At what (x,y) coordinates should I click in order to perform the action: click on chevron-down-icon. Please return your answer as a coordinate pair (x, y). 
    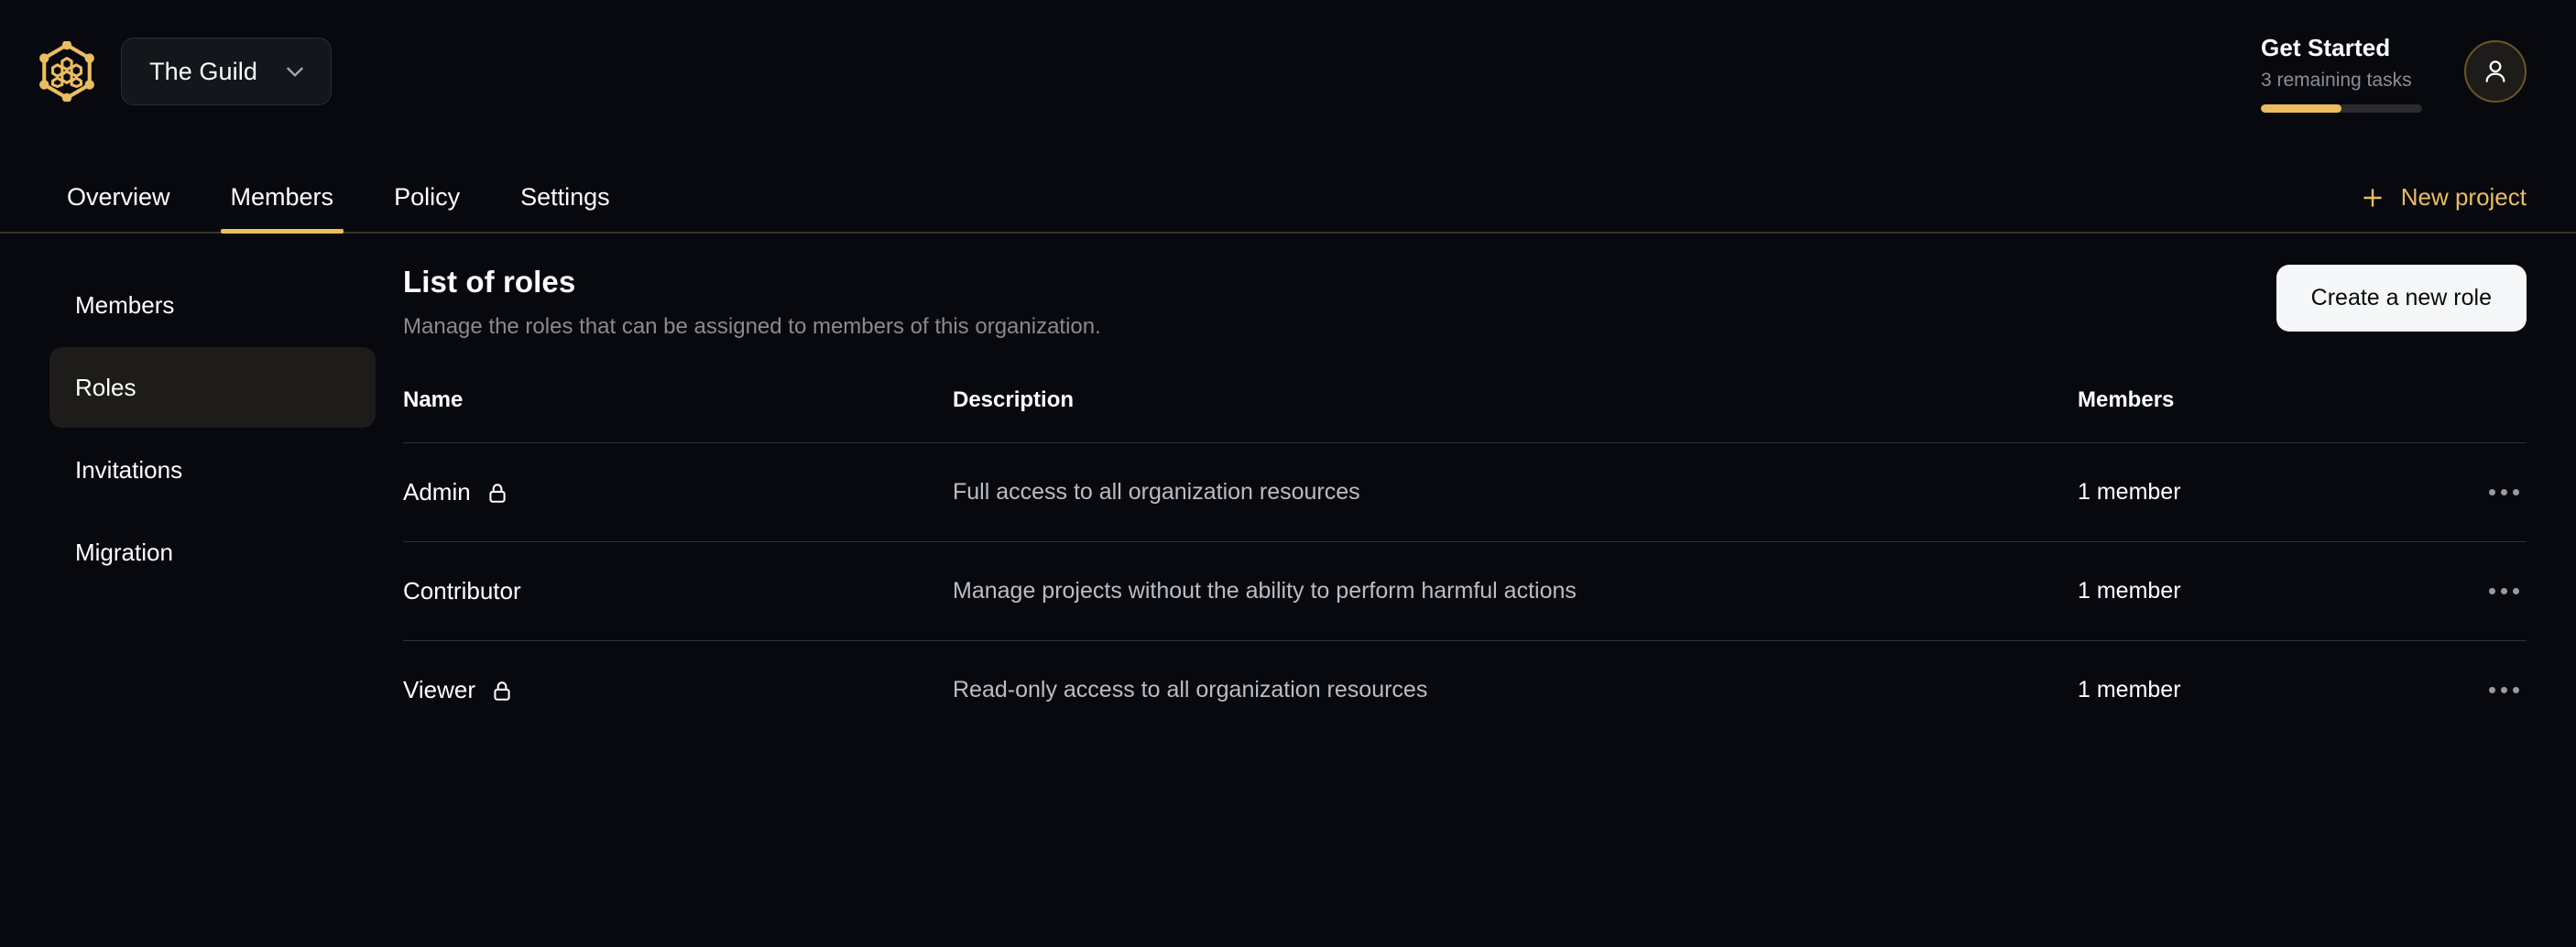
    Looking at the image, I should click on (295, 71).